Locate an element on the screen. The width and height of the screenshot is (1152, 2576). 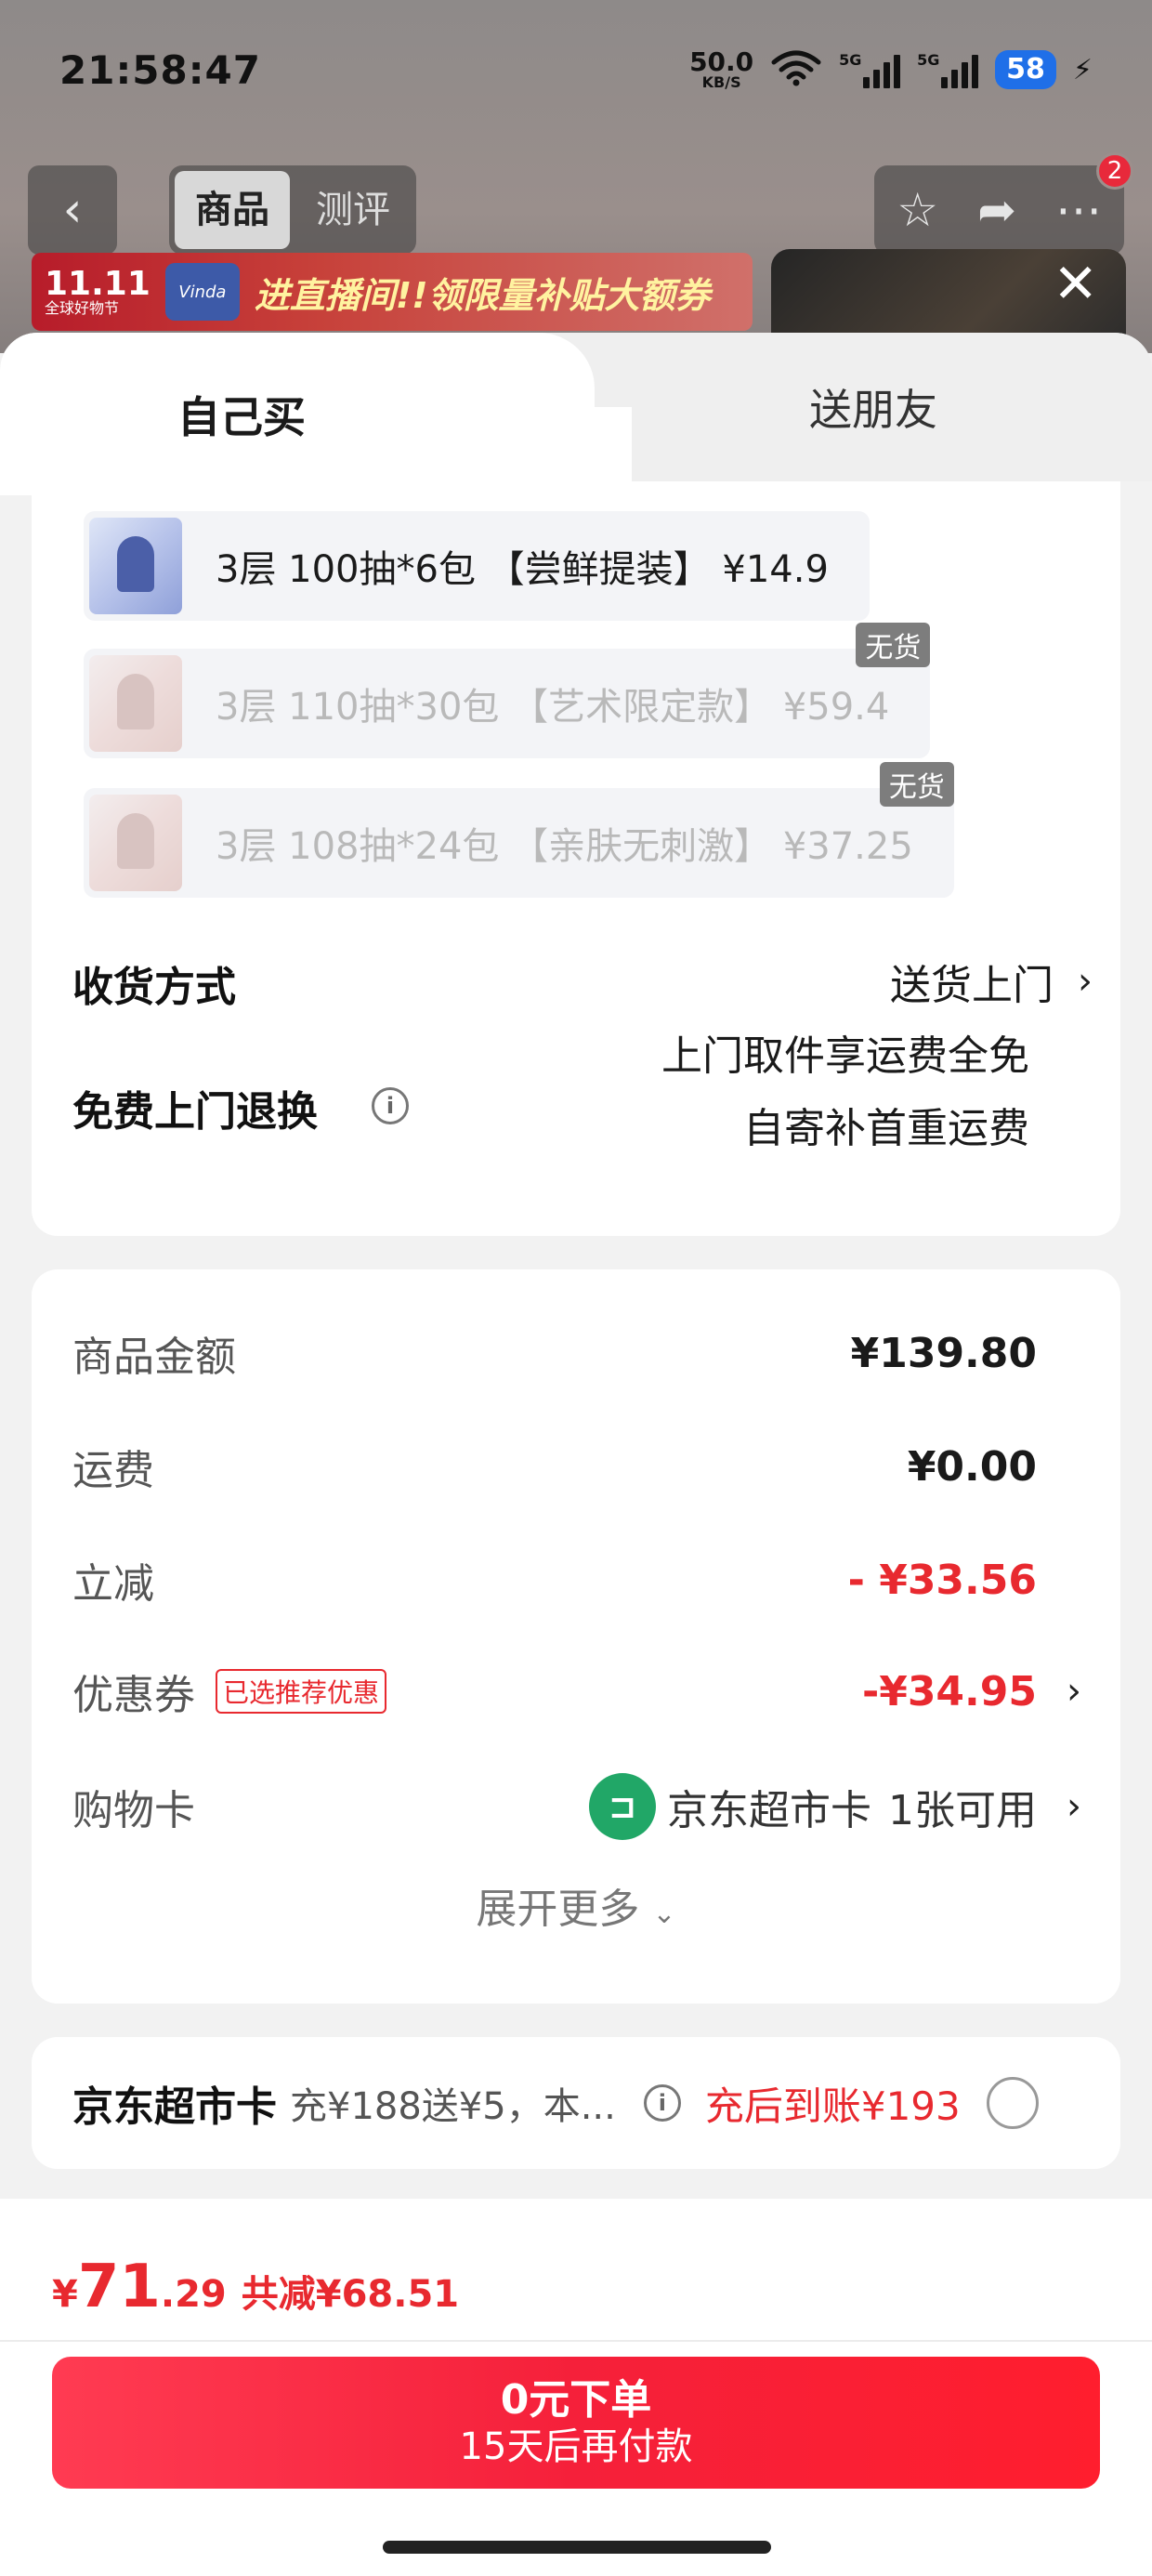
back-button: ‹ is located at coordinates (72, 210).